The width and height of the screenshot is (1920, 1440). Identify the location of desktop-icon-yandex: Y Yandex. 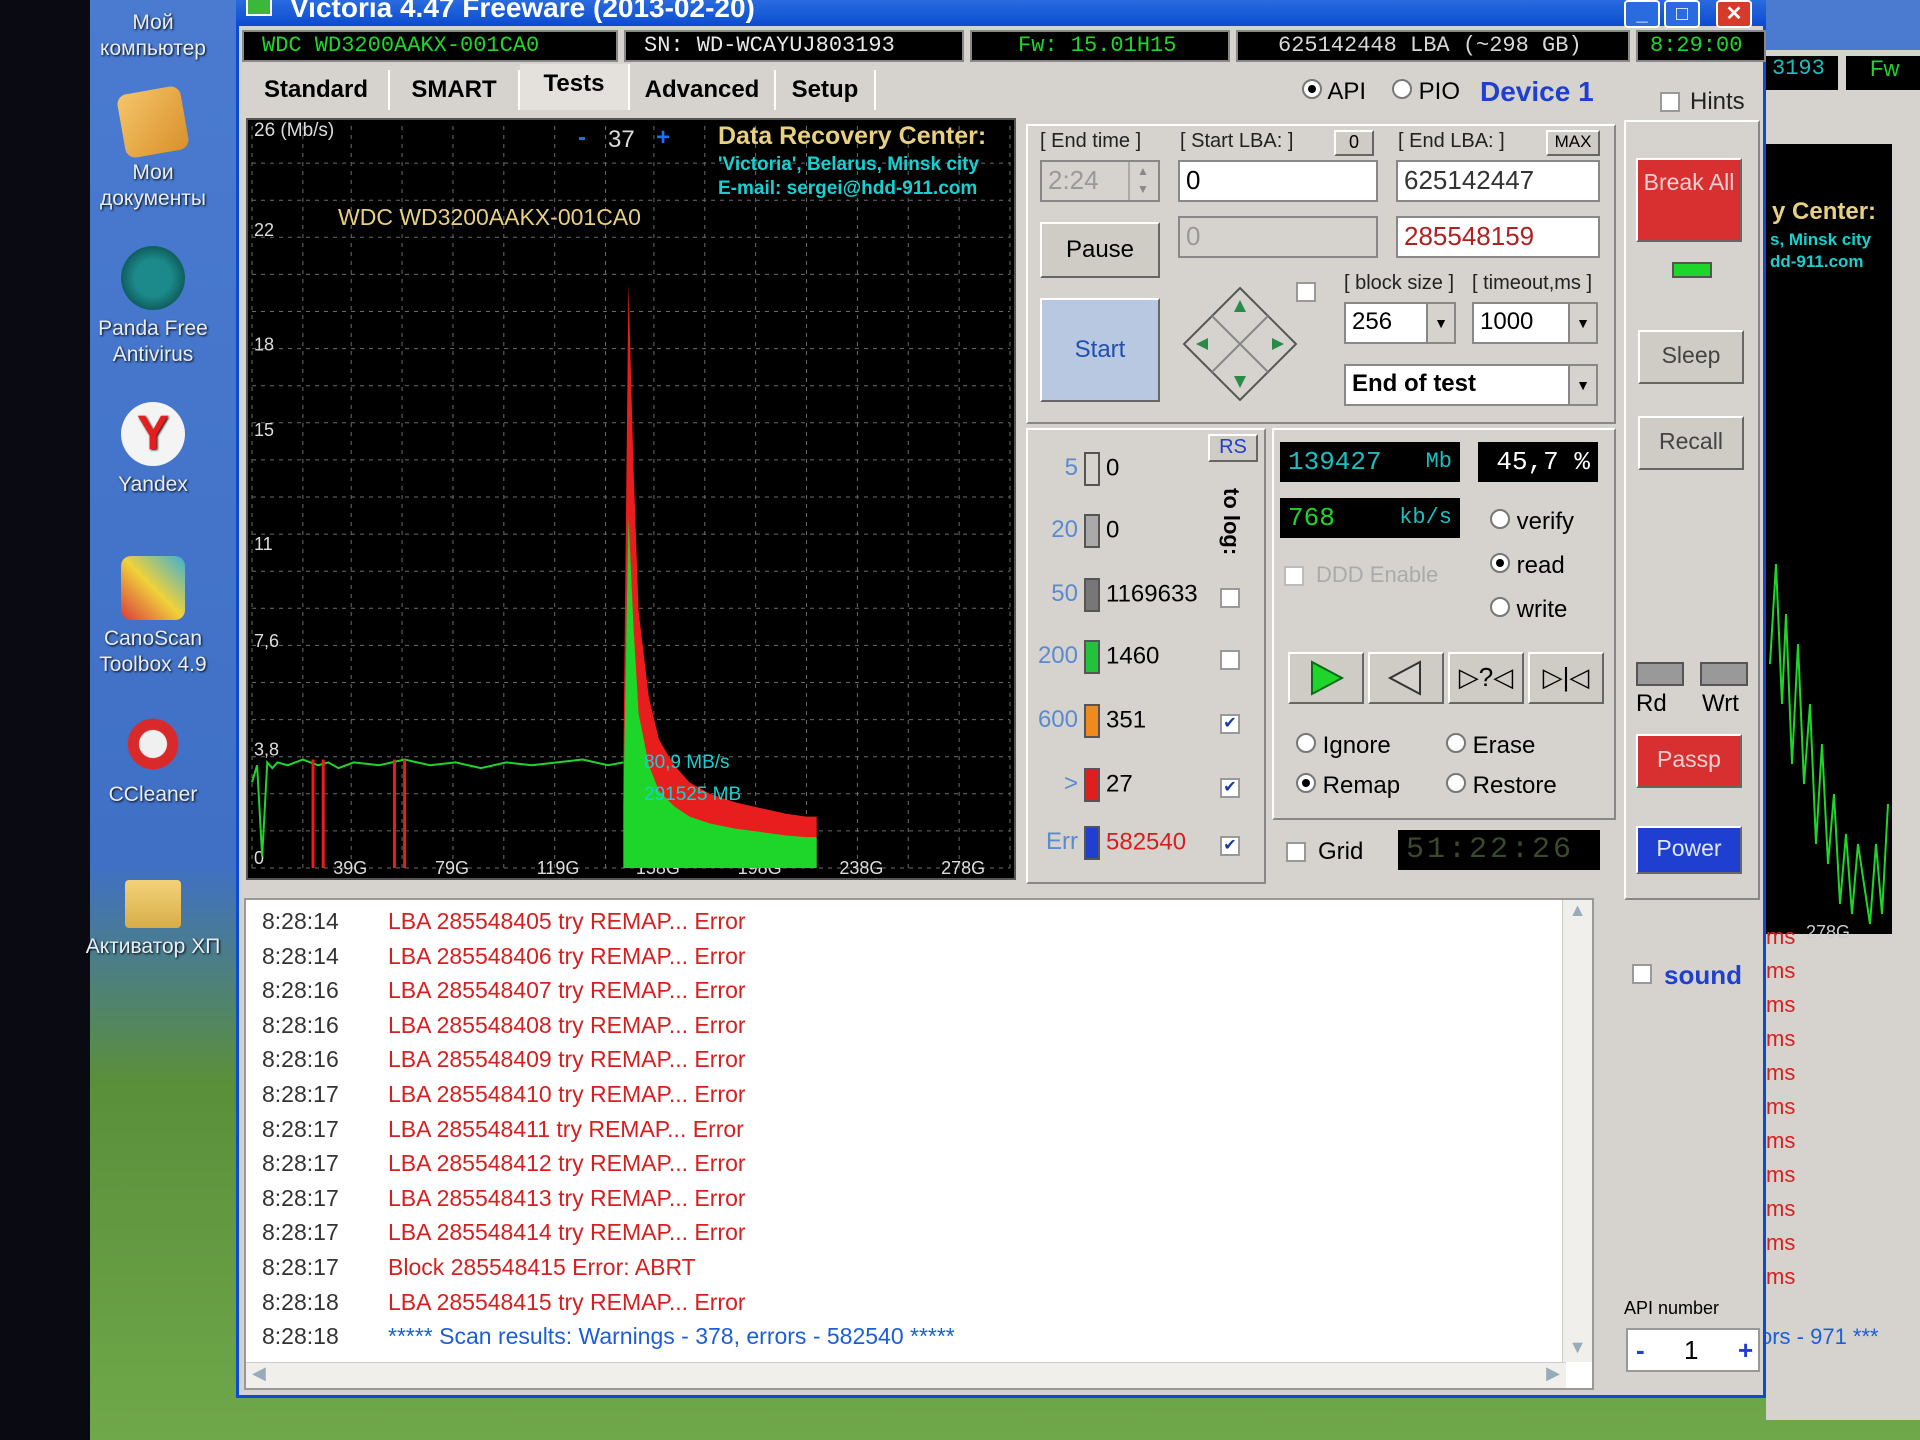
(153, 450).